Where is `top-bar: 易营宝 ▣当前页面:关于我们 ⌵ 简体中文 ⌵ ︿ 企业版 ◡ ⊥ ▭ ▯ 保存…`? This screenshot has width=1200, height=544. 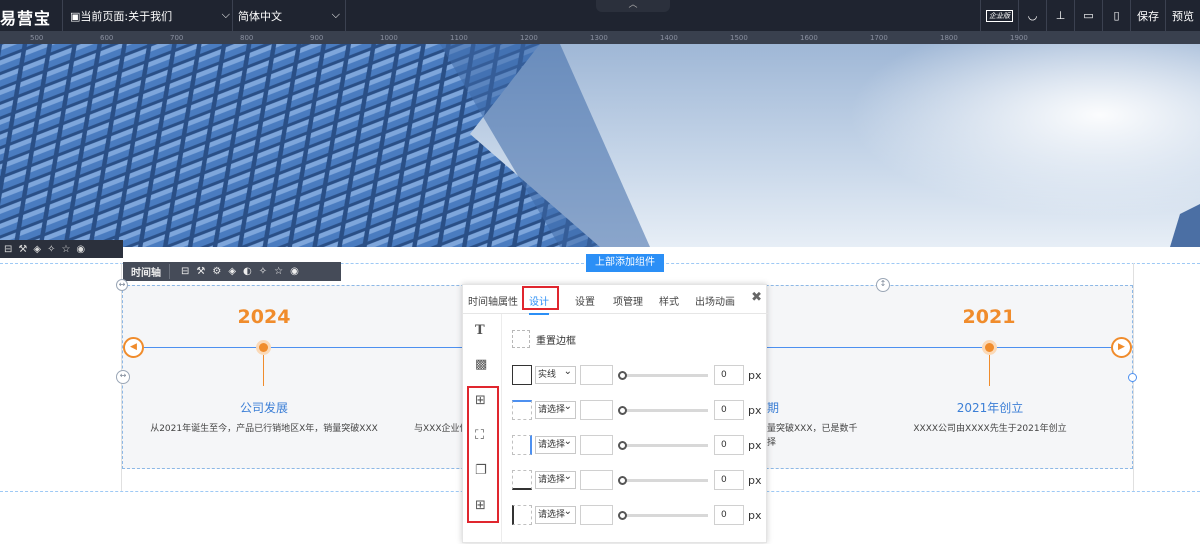 top-bar: 易营宝 ▣当前页面:关于我们 ⌵ 简体中文 ⌵ ︿ 企业版 ◡ ⊥ ▭ ▯ 保存… is located at coordinates (600, 15).